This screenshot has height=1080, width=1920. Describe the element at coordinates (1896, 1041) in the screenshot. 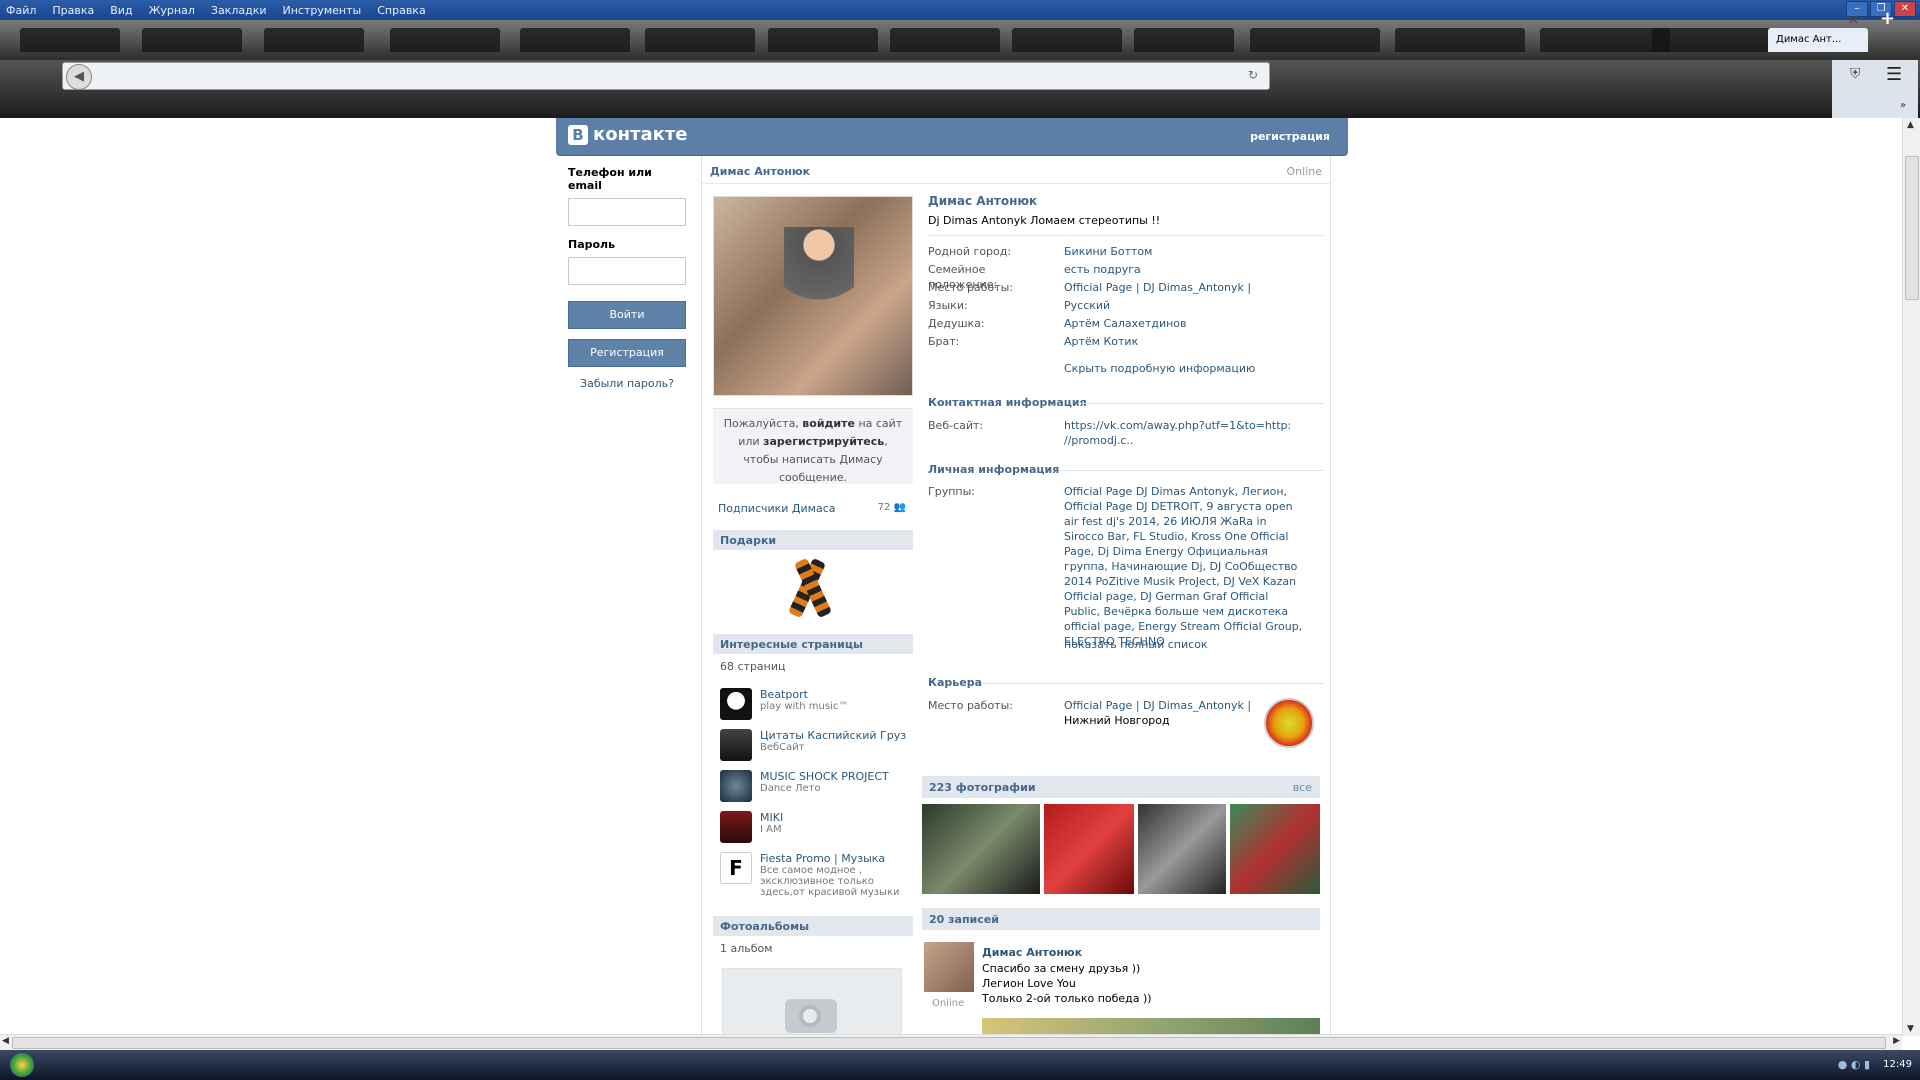

I see `scroll-right-icon: ▶` at that location.